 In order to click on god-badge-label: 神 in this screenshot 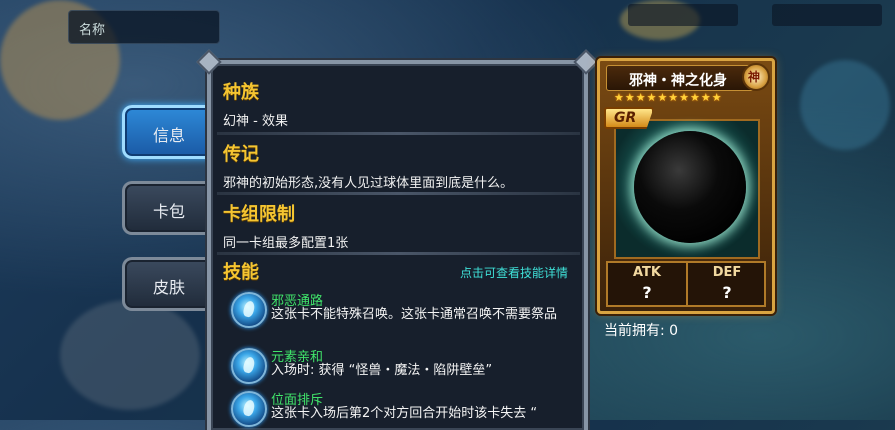, I will do `click(754, 77)`.